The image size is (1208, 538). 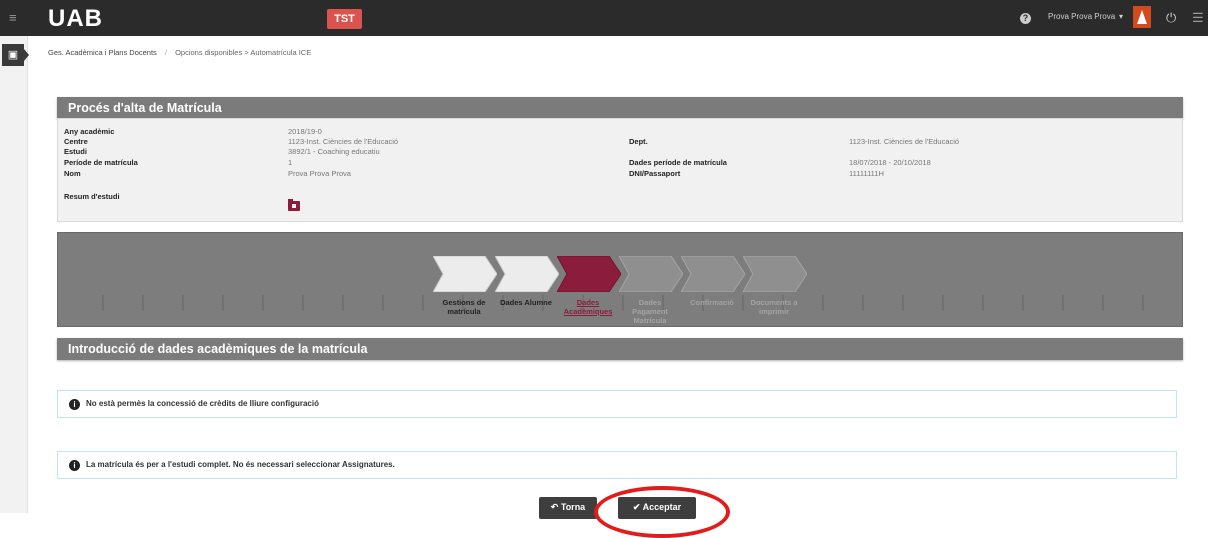 I want to click on back-button: ↶ Torna, so click(x=568, y=508).